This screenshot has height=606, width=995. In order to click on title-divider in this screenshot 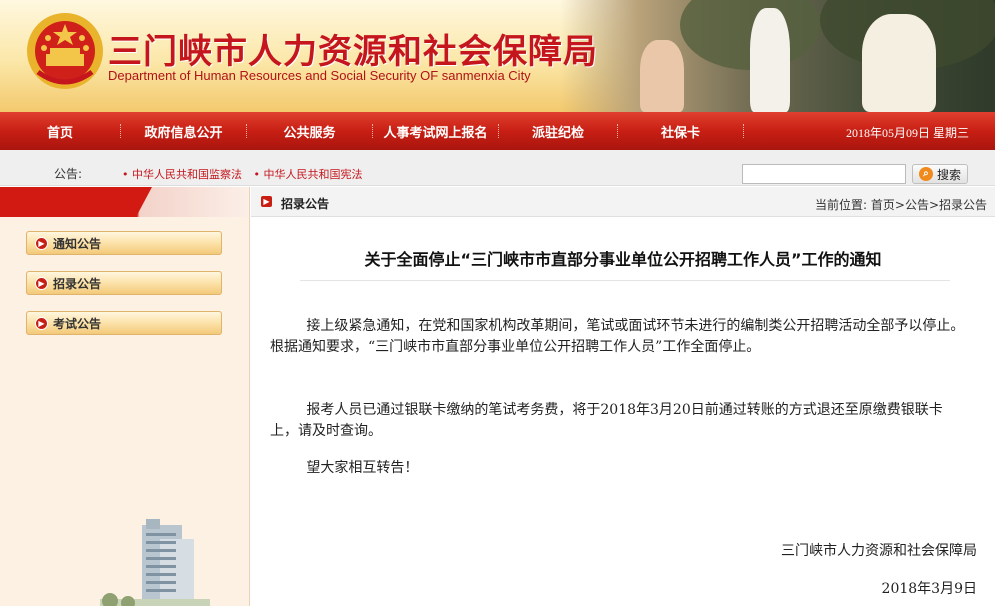, I will do `click(625, 280)`.